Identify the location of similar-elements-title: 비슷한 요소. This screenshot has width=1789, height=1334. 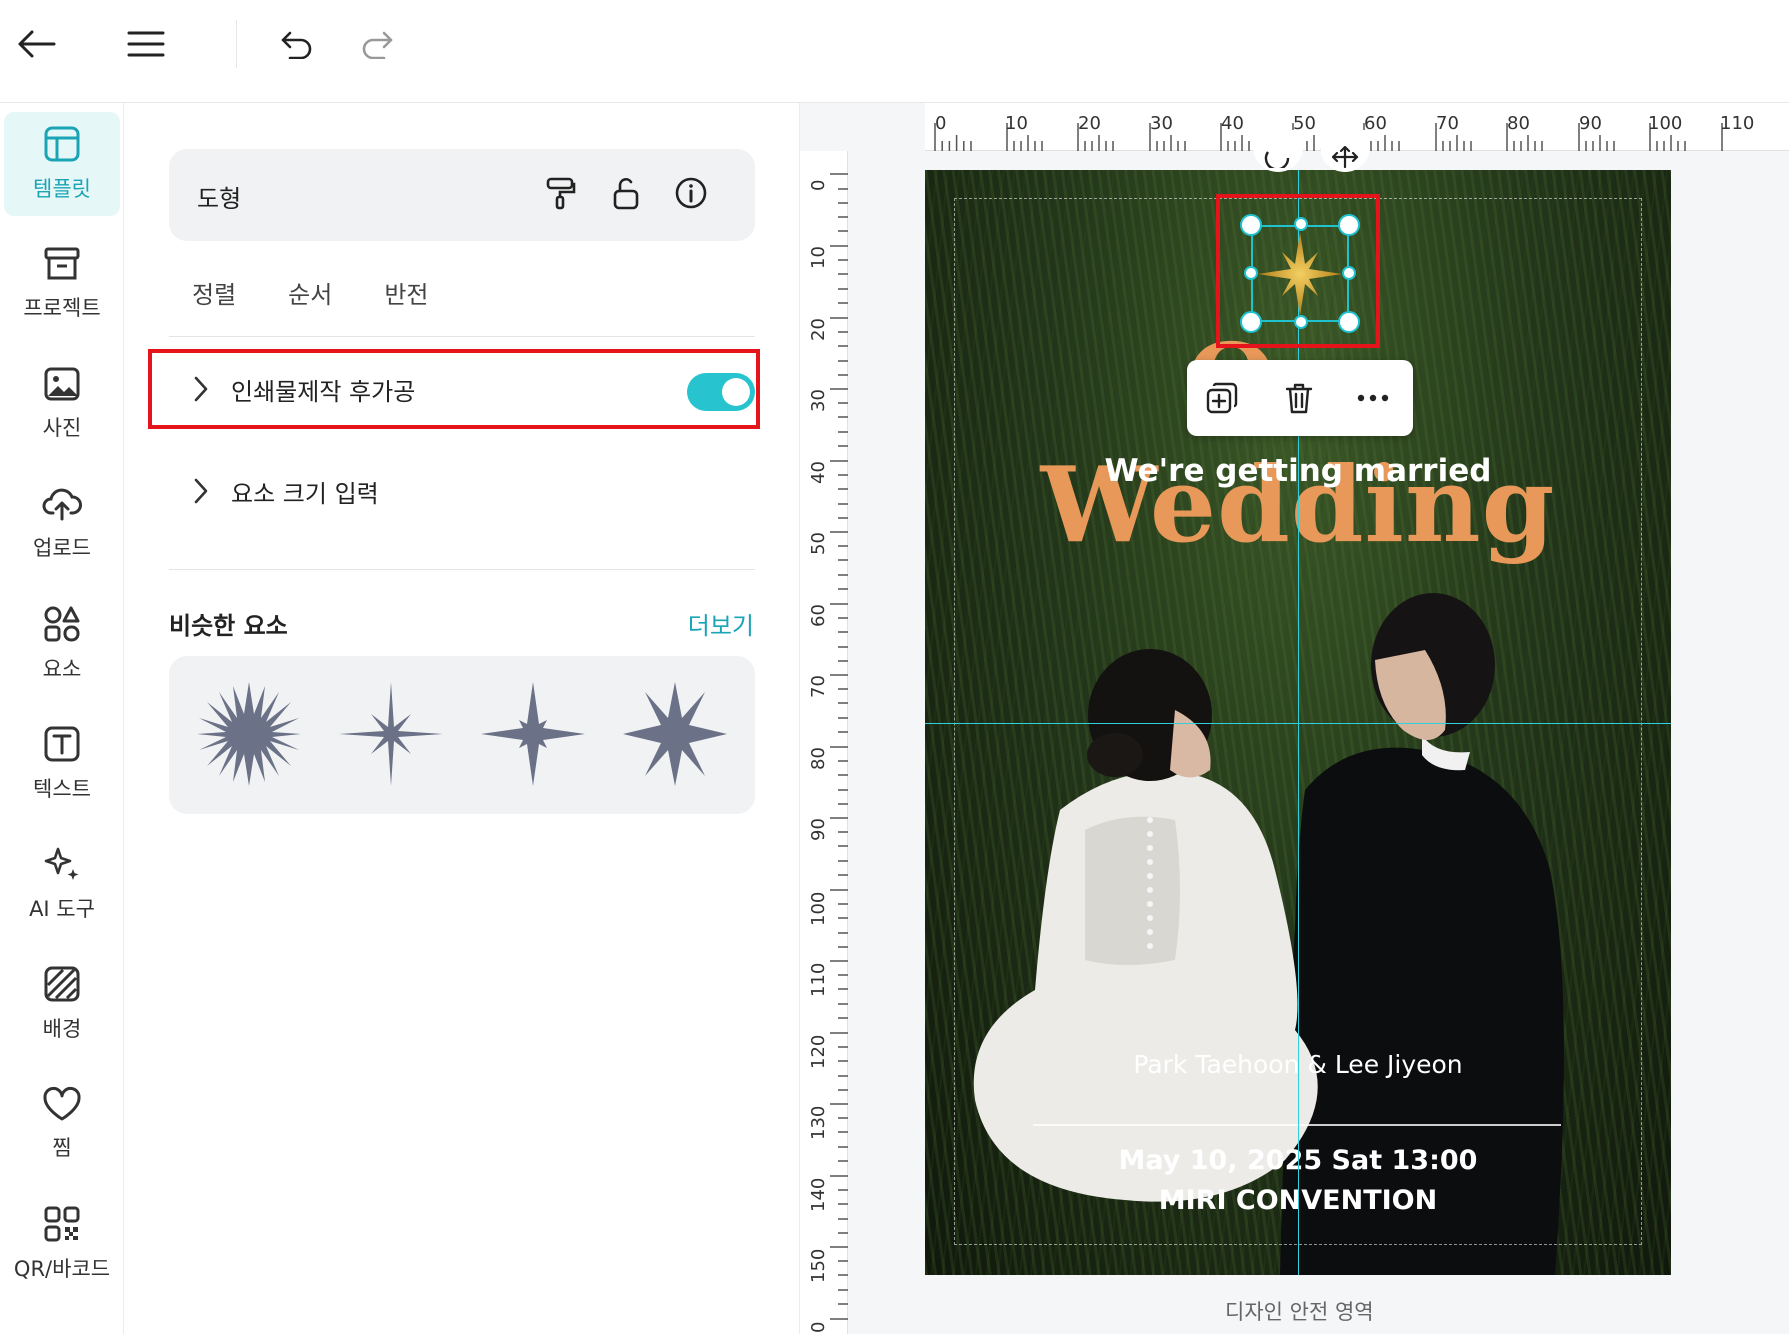
(228, 626).